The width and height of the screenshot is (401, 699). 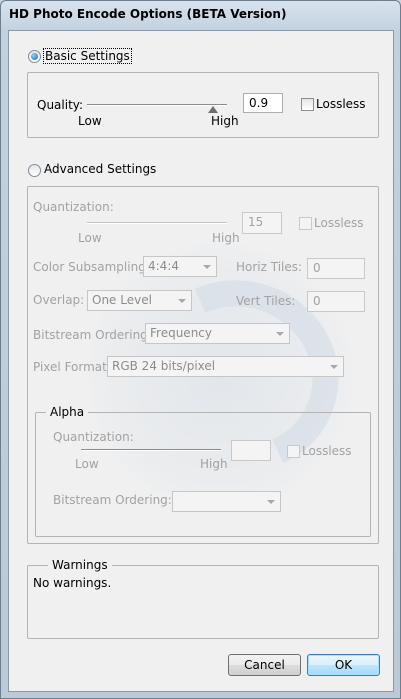 I want to click on basic-lossless-label: Lossless, so click(x=341, y=104).